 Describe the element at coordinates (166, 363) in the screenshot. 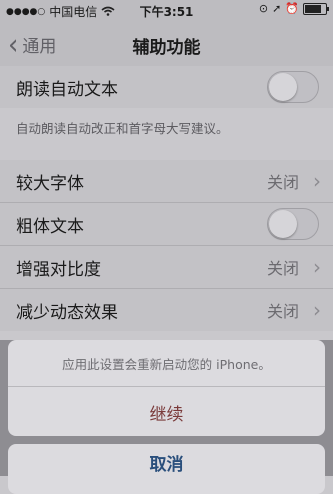

I see `action-sheet-message: 应用此设置会重新启动您的 iPhone。` at that location.